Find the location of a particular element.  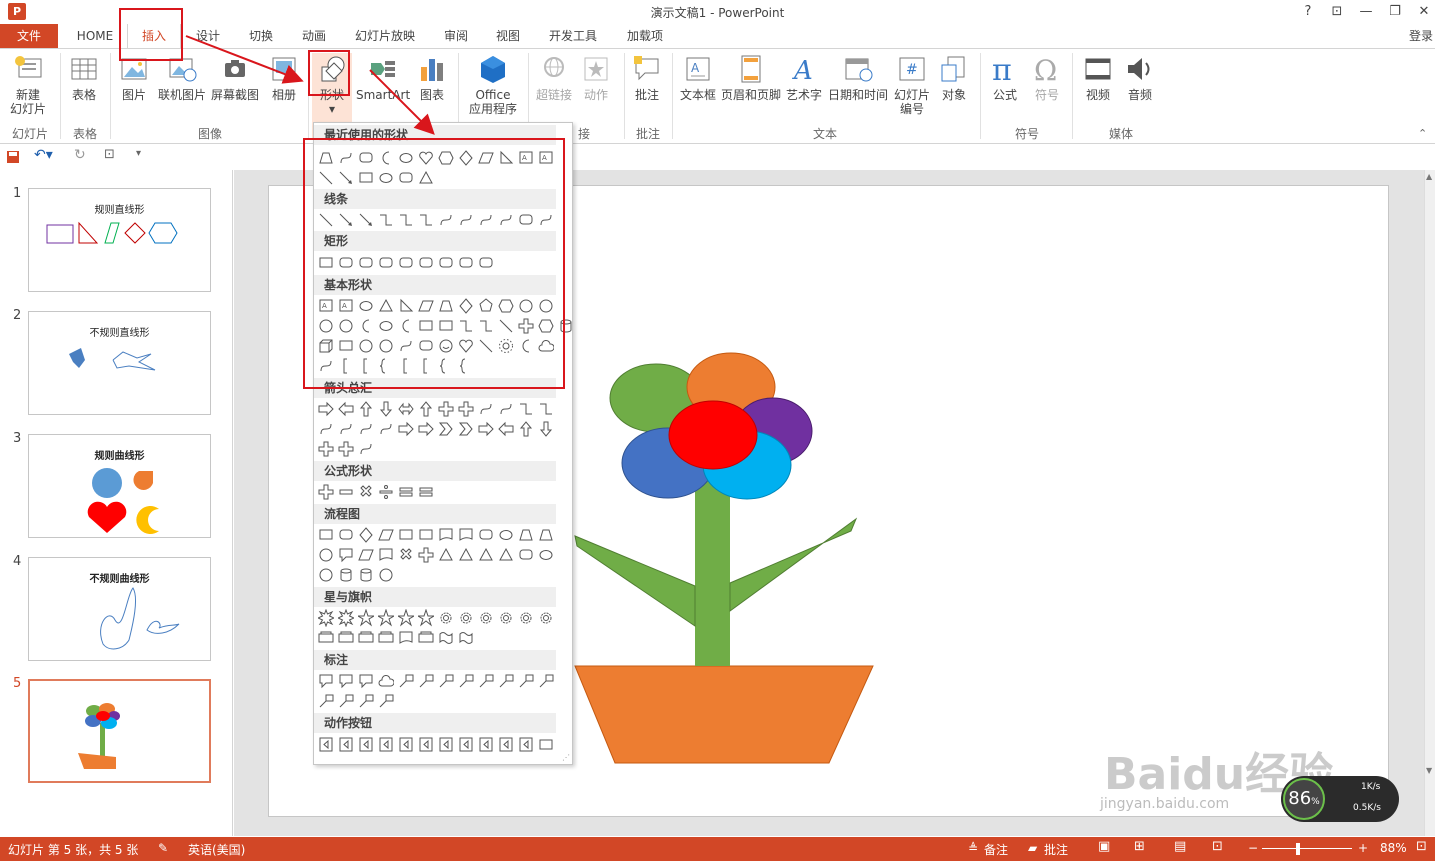

normal-view-icon: ▣ is located at coordinates (1104, 846).